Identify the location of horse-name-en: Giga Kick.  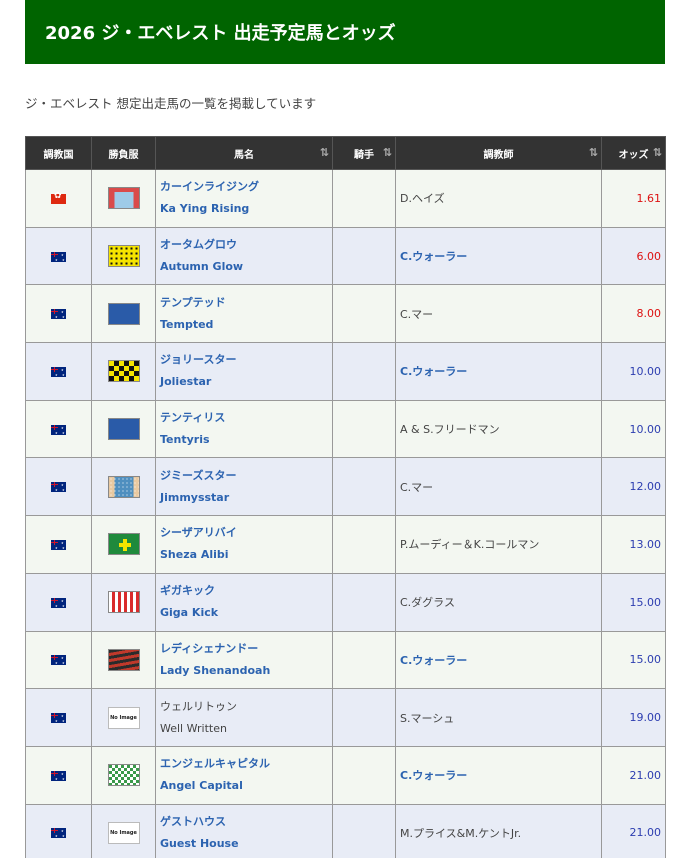
(246, 613).